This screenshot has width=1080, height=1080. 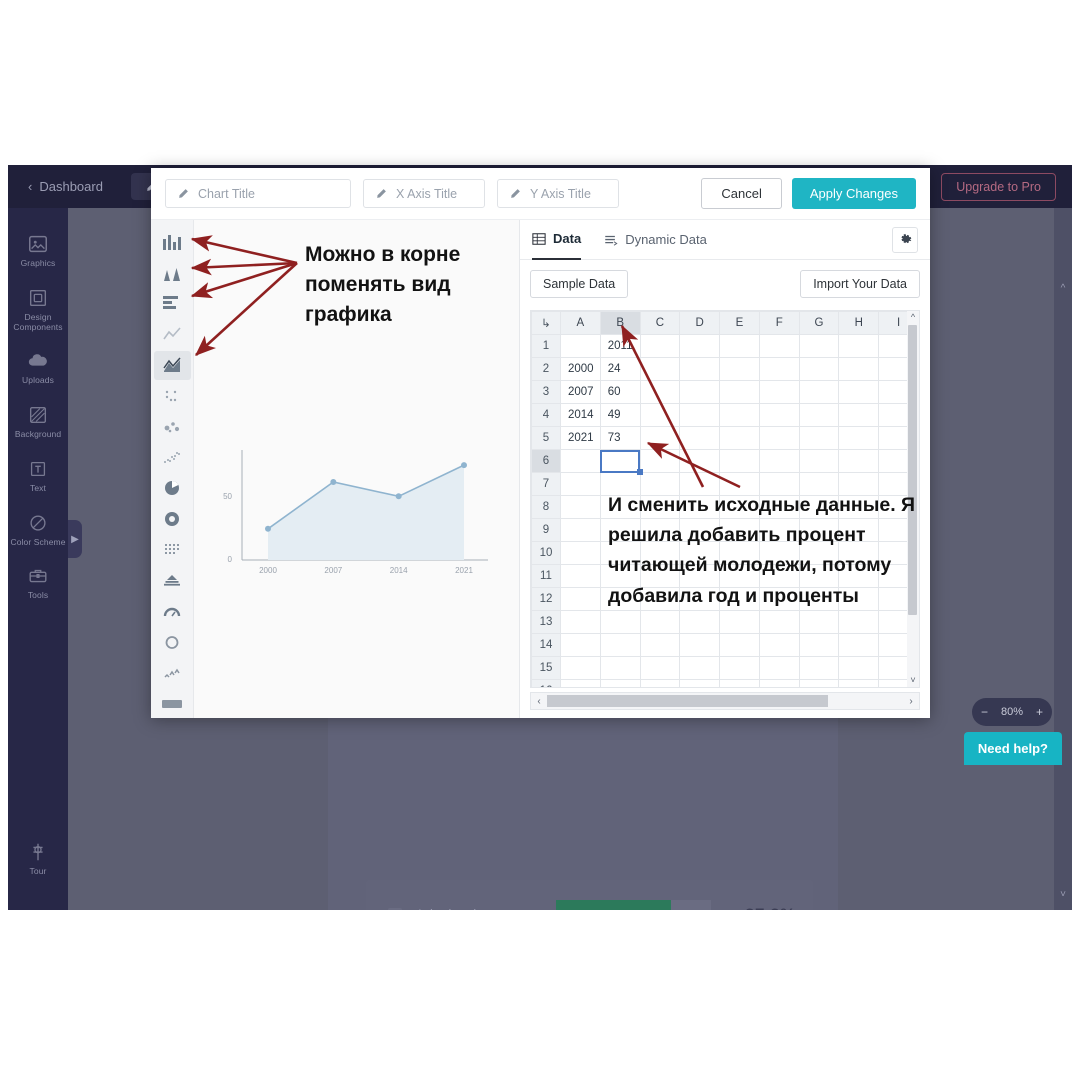 I want to click on mountain-chart-type-icon, so click(x=172, y=273).